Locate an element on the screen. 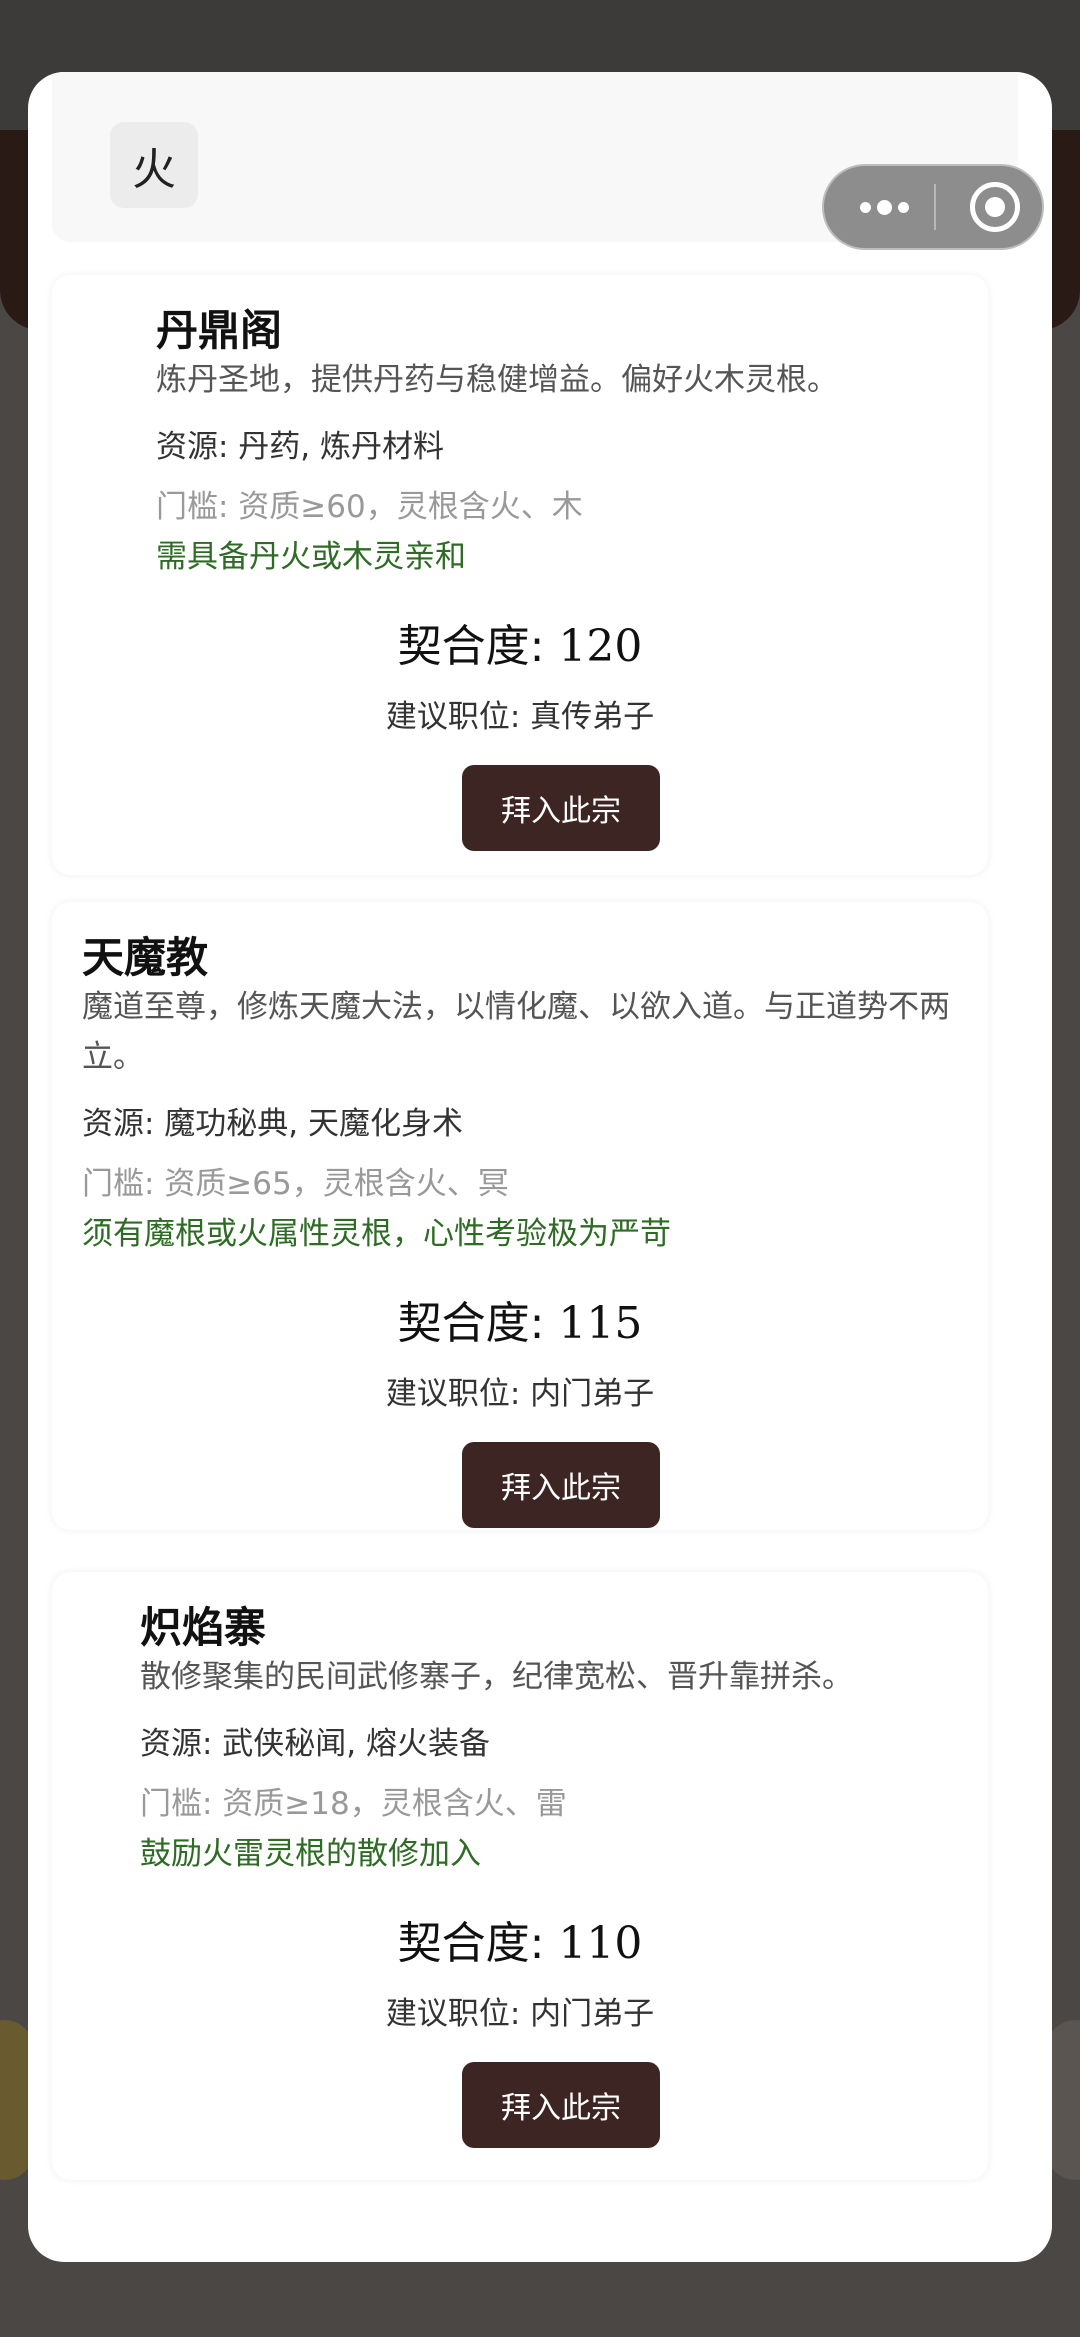 The height and width of the screenshot is (2337, 1080). sect-suggested-position: 建议职位: 真传弟子 is located at coordinates (520, 717).